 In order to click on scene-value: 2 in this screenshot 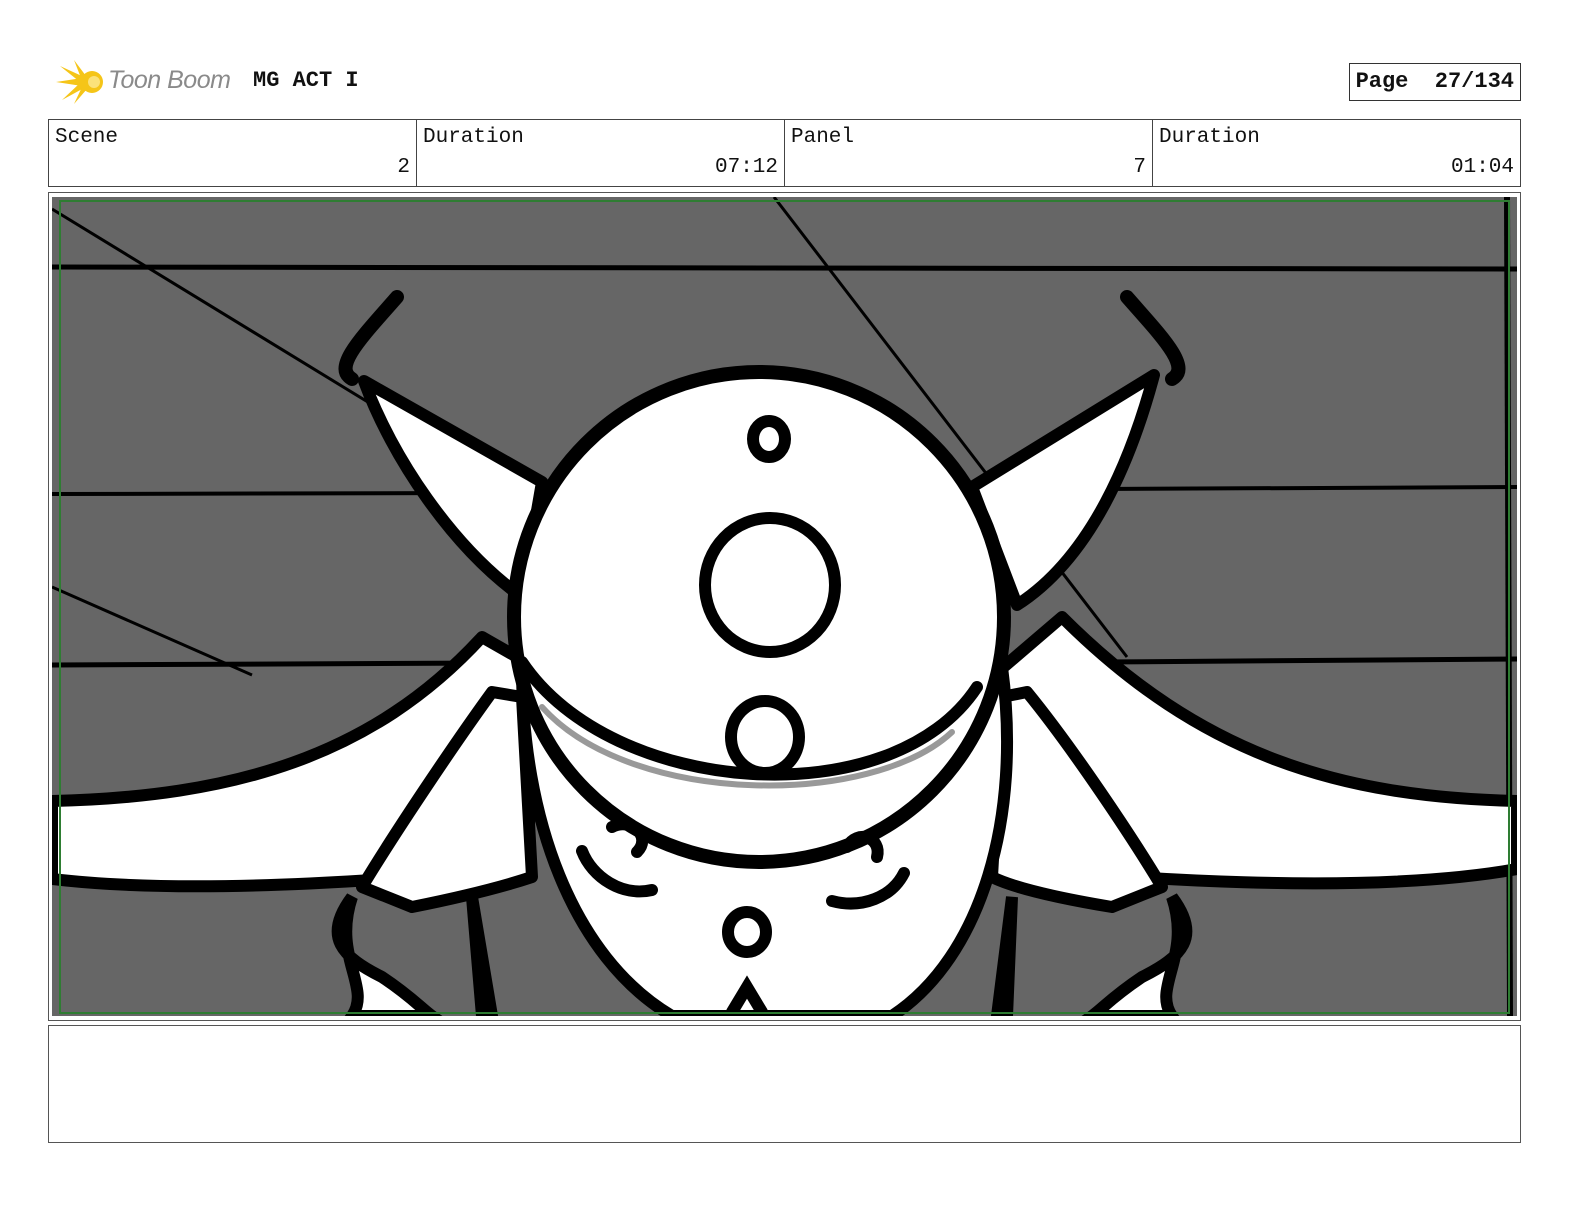, I will do `click(403, 167)`.